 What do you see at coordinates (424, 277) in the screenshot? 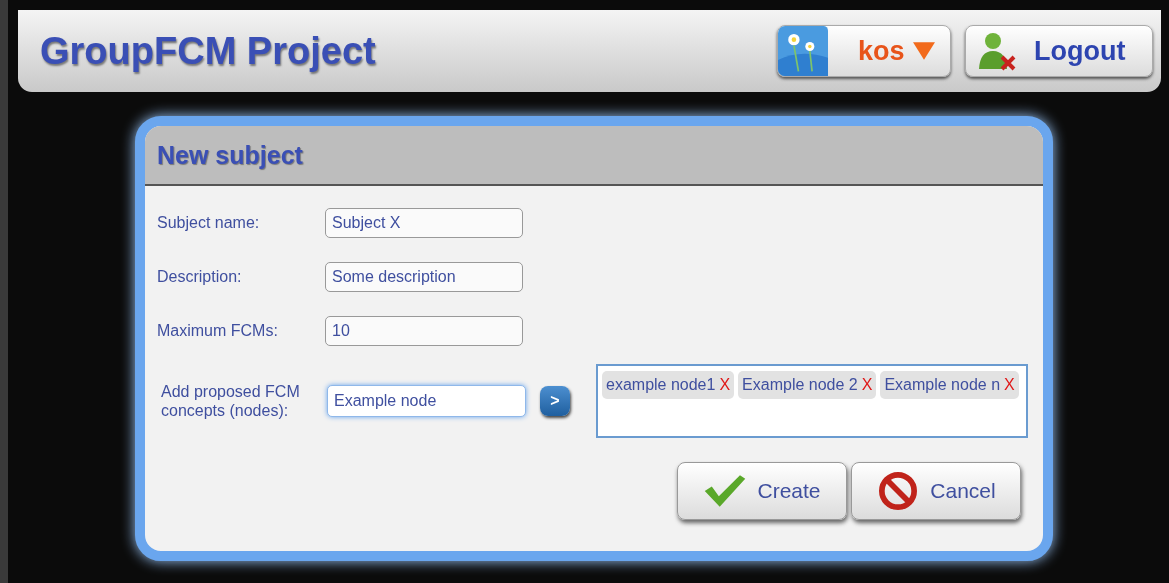
I see `input-field: Some description` at bounding box center [424, 277].